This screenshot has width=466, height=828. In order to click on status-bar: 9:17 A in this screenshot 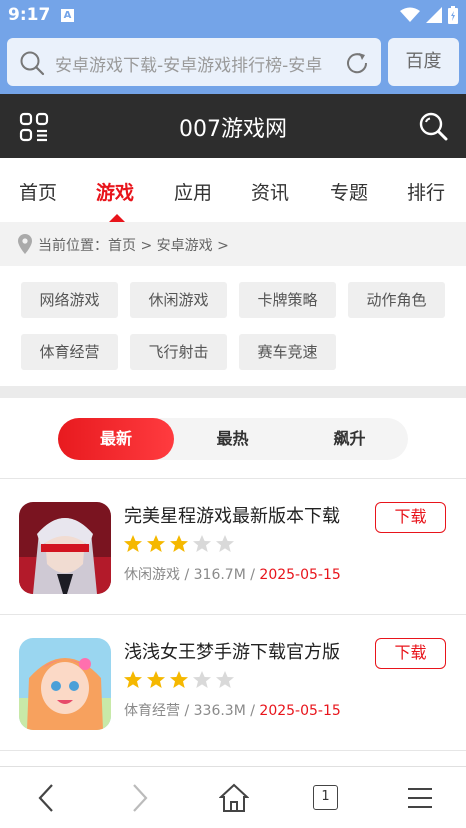, I will do `click(233, 15)`.